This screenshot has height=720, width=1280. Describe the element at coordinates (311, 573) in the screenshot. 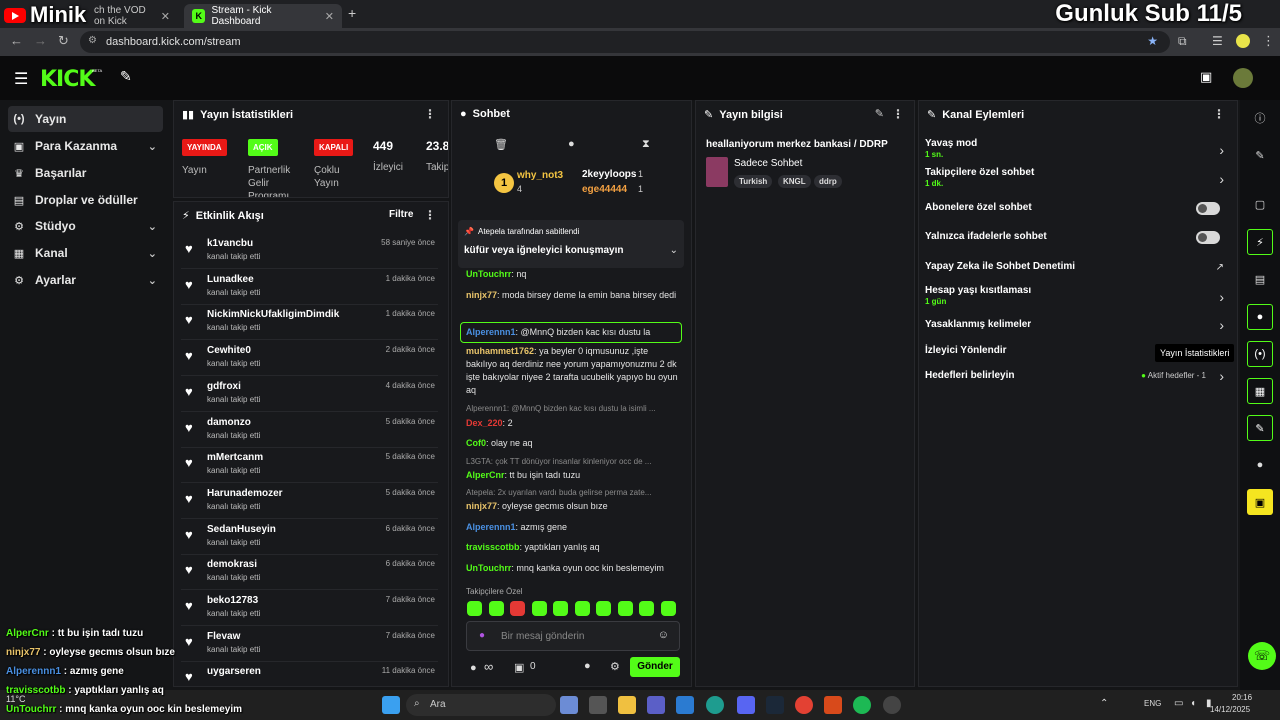

I see `activity-item: ♥ demokrasi kanalı takip etti 6 dakika önce` at that location.